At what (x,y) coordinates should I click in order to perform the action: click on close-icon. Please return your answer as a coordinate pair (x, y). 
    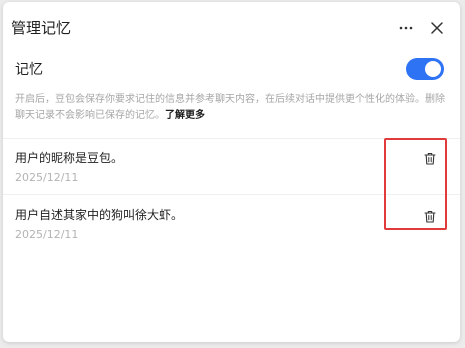
    Looking at the image, I should click on (437, 28).